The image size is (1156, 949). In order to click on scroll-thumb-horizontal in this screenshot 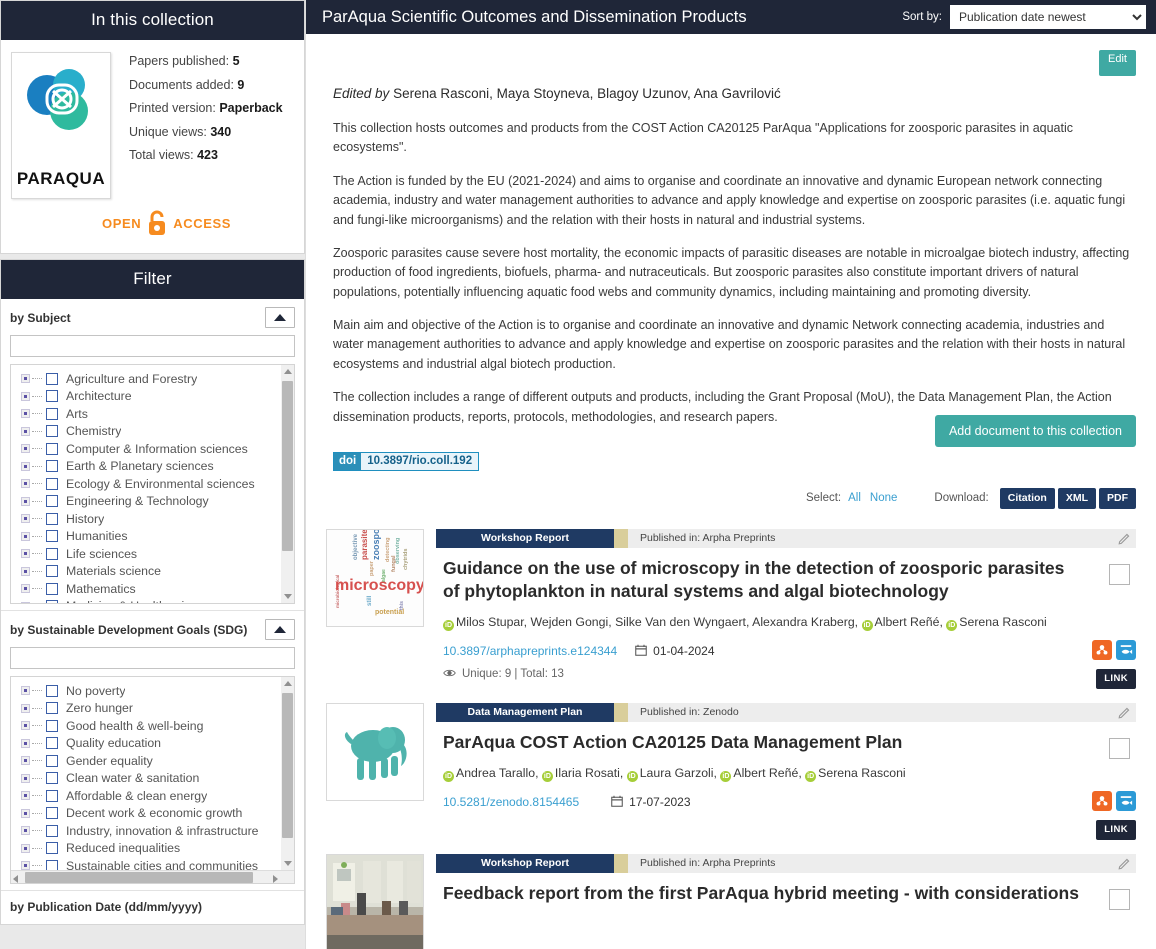, I will do `click(139, 877)`.